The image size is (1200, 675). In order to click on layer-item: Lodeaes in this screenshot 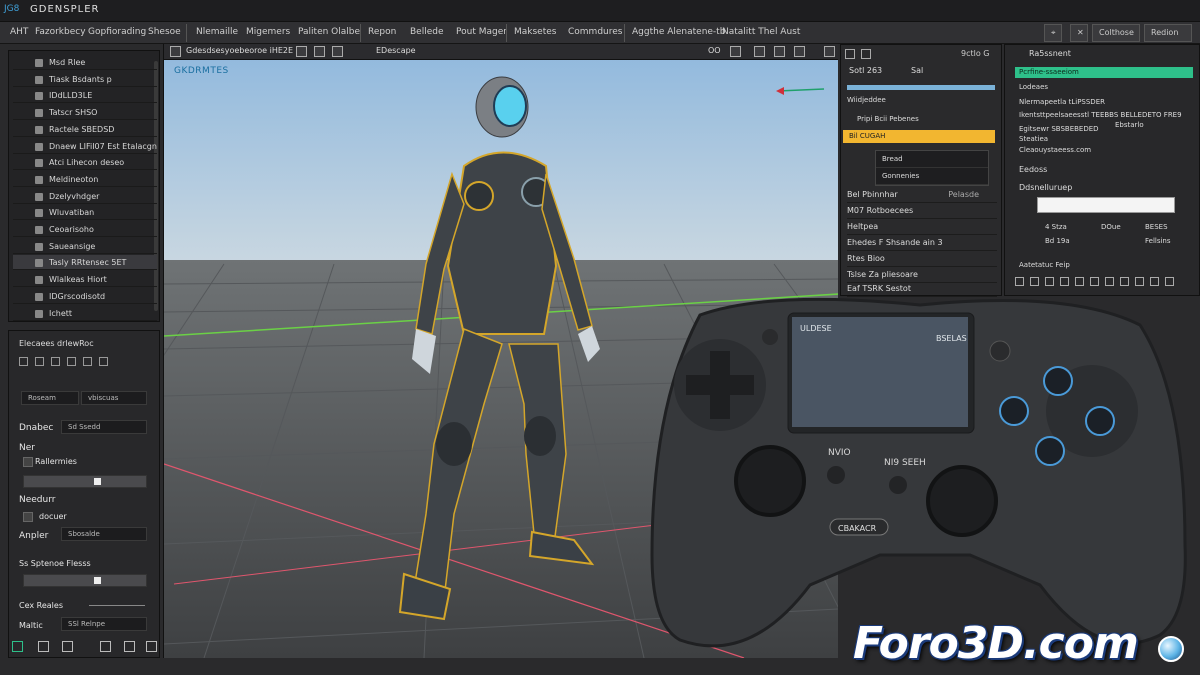, I will do `click(1033, 87)`.